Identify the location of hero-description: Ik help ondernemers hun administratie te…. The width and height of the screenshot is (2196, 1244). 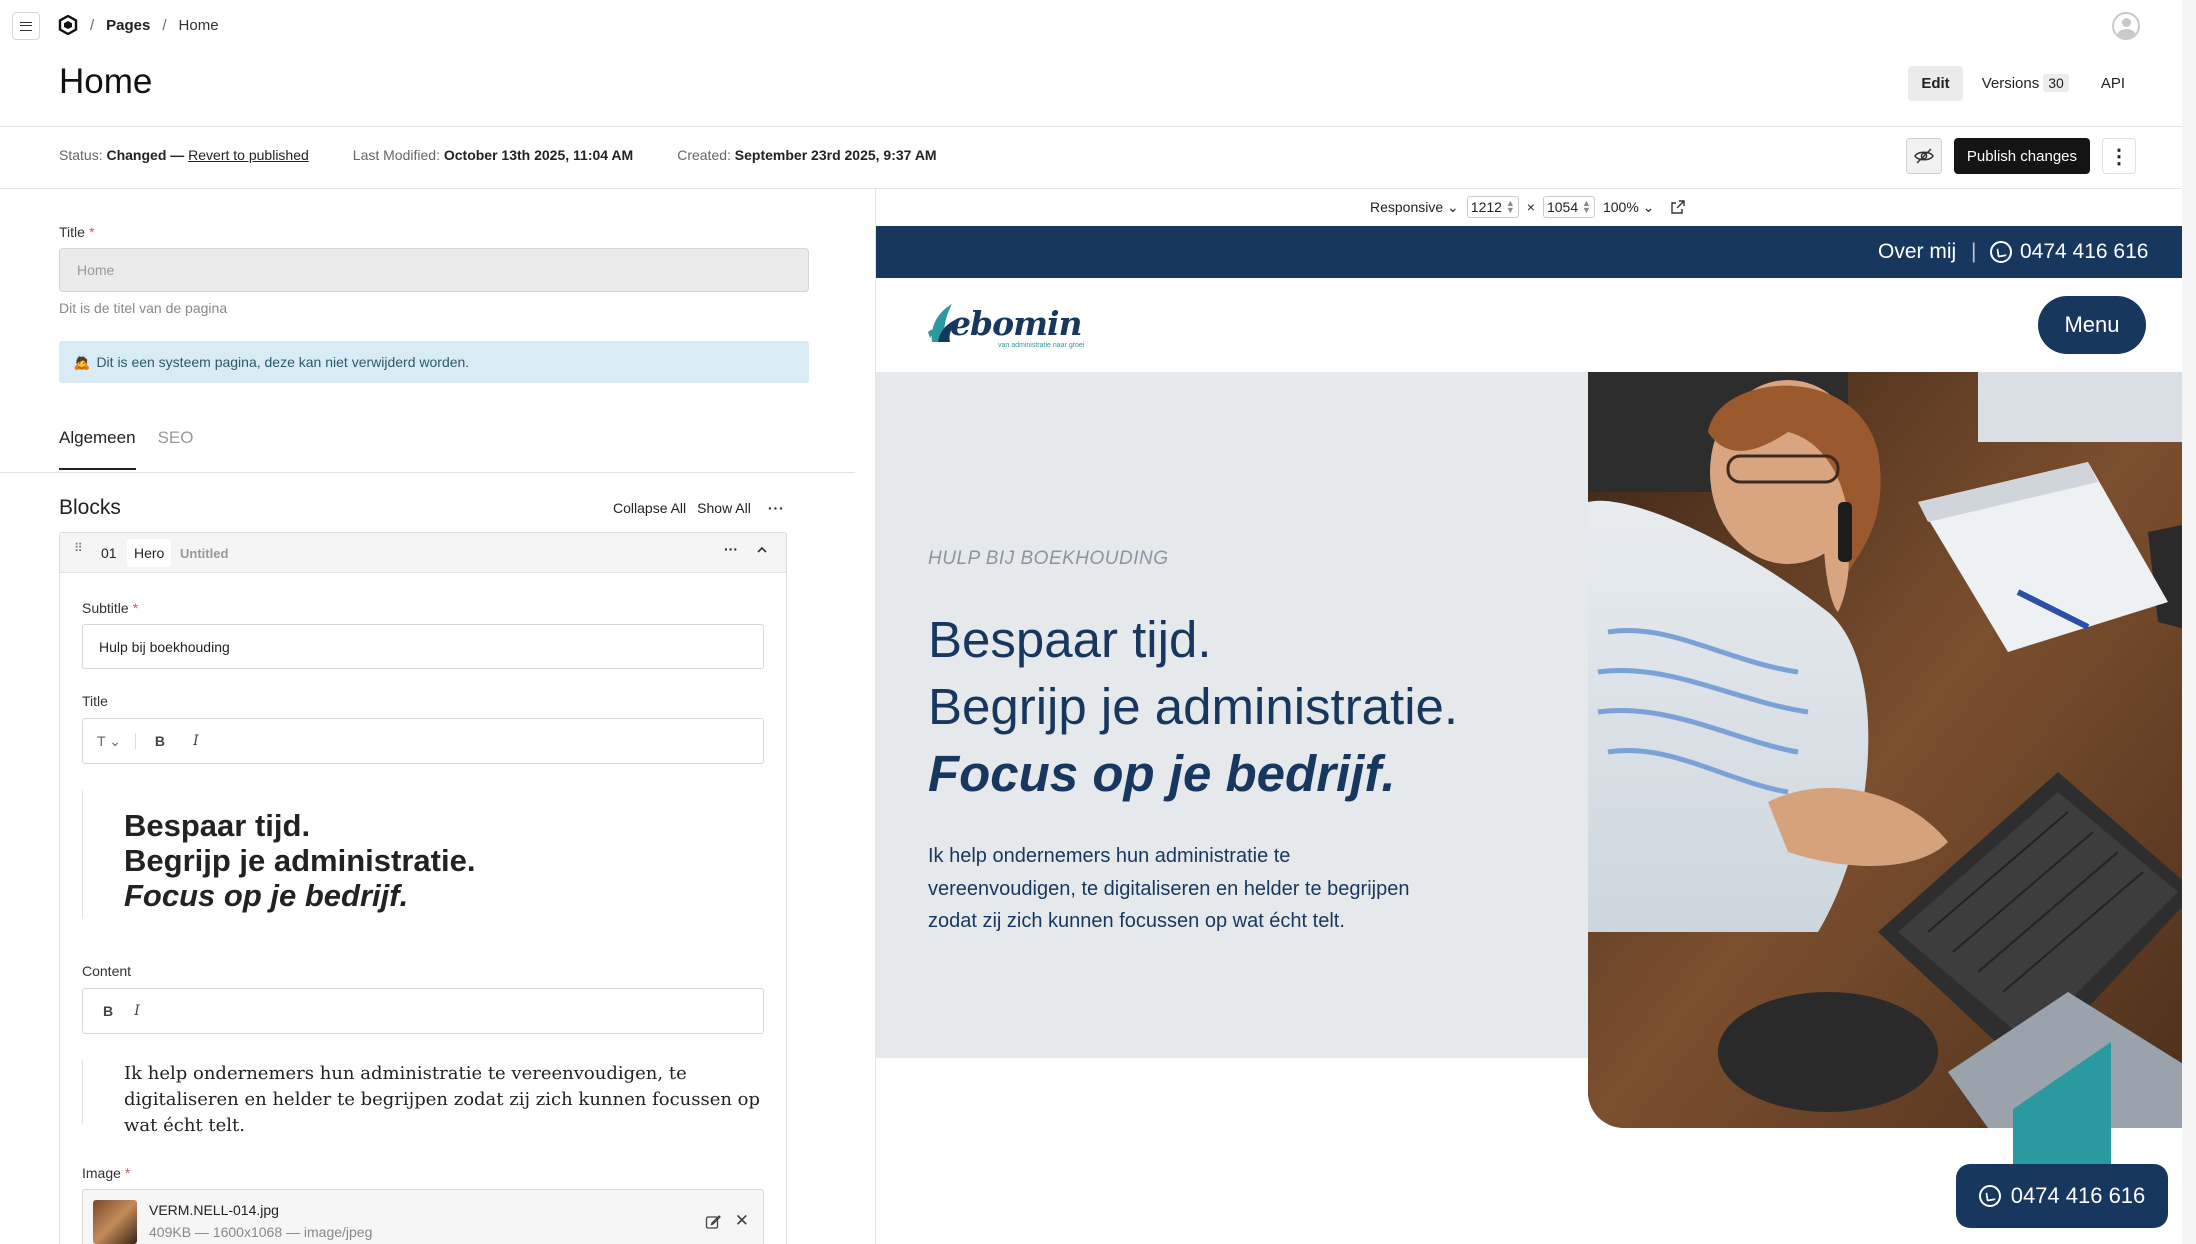
(1169, 888).